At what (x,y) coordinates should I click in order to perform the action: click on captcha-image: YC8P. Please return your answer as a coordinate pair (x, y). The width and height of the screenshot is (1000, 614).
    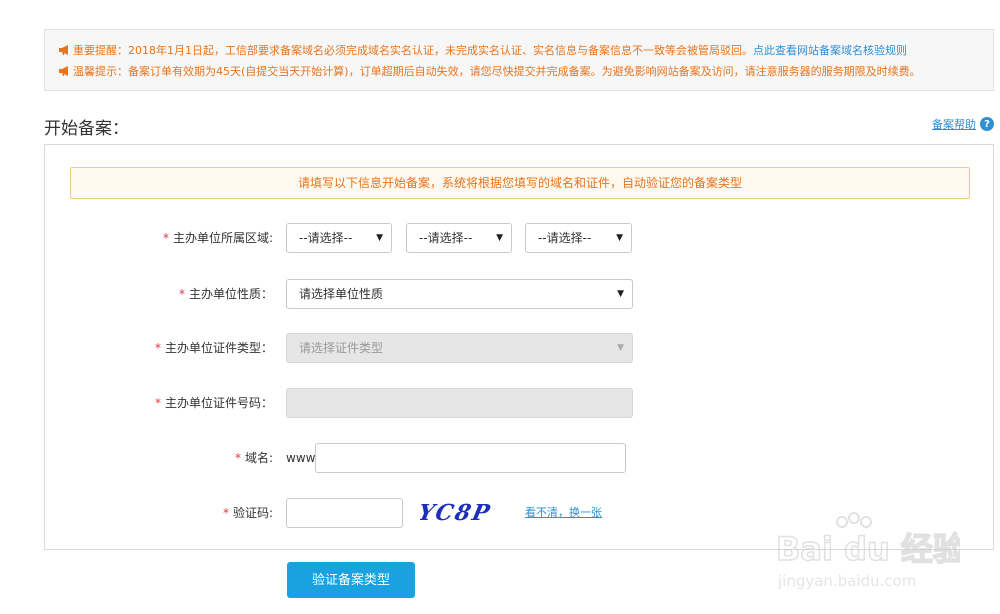
    Looking at the image, I should click on (460, 511).